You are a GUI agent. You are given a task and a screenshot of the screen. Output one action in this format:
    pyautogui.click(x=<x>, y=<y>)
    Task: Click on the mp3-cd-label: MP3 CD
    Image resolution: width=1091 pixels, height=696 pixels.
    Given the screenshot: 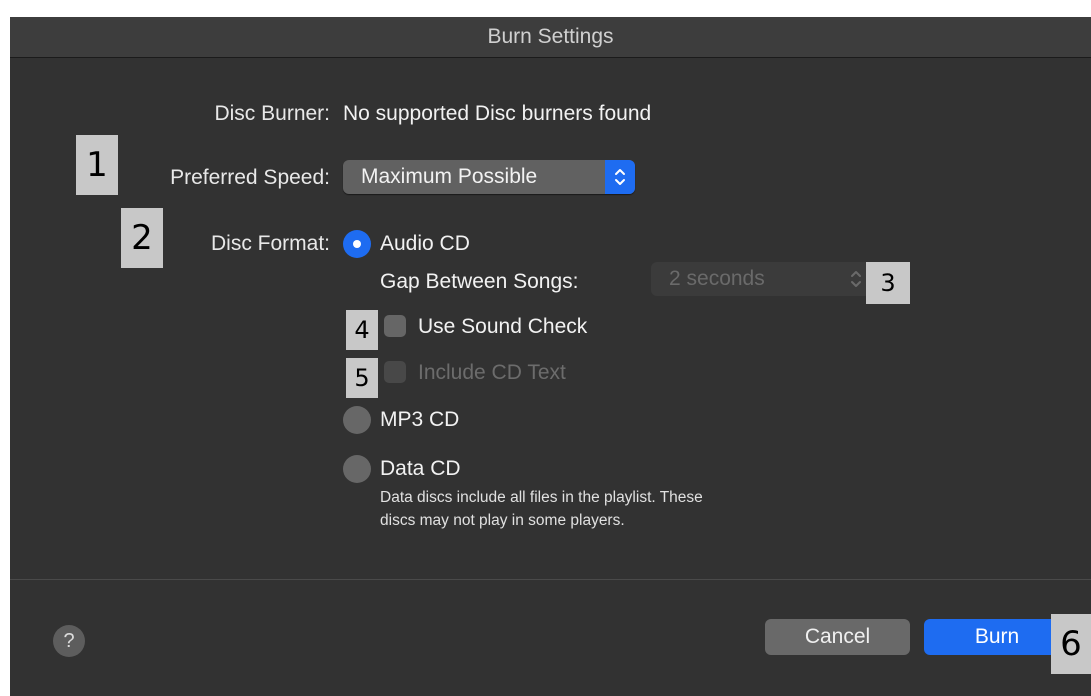 What is the action you would take?
    pyautogui.click(x=420, y=419)
    